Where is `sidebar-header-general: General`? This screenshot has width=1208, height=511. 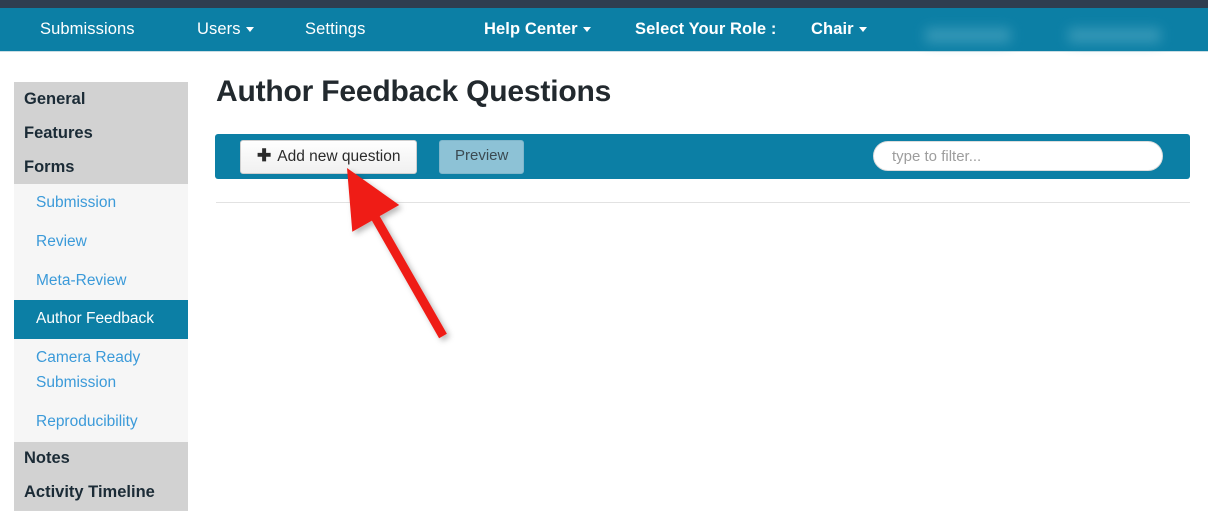 sidebar-header-general: General is located at coordinates (101, 99).